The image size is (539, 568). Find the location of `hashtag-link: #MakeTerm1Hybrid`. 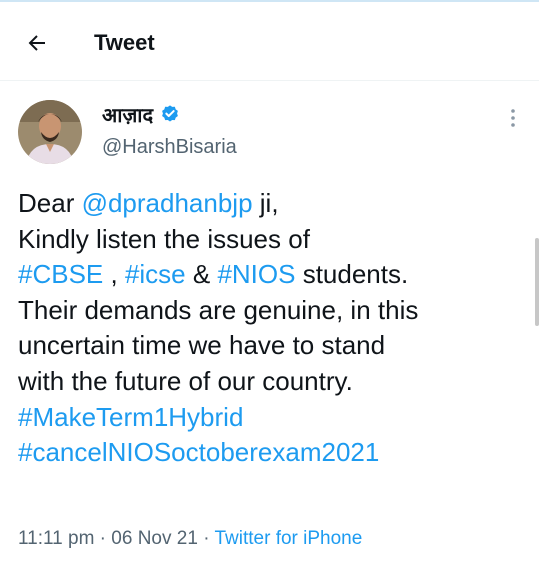

hashtag-link: #MakeTerm1Hybrid is located at coordinates (130, 417).